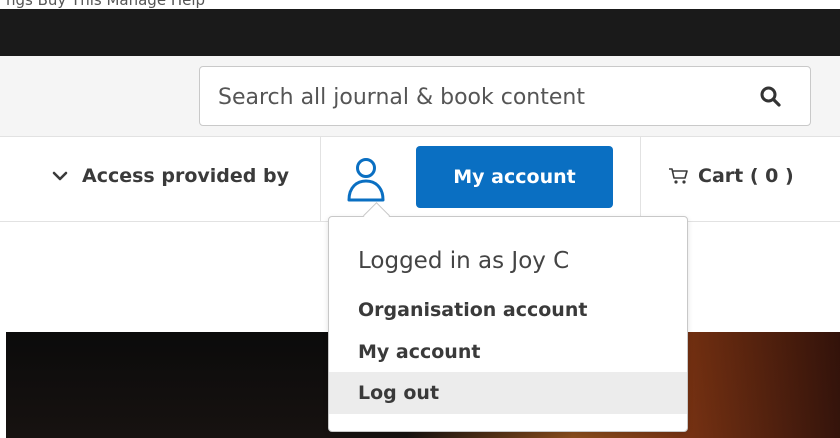  I want to click on my-account-button: My account, so click(514, 177).